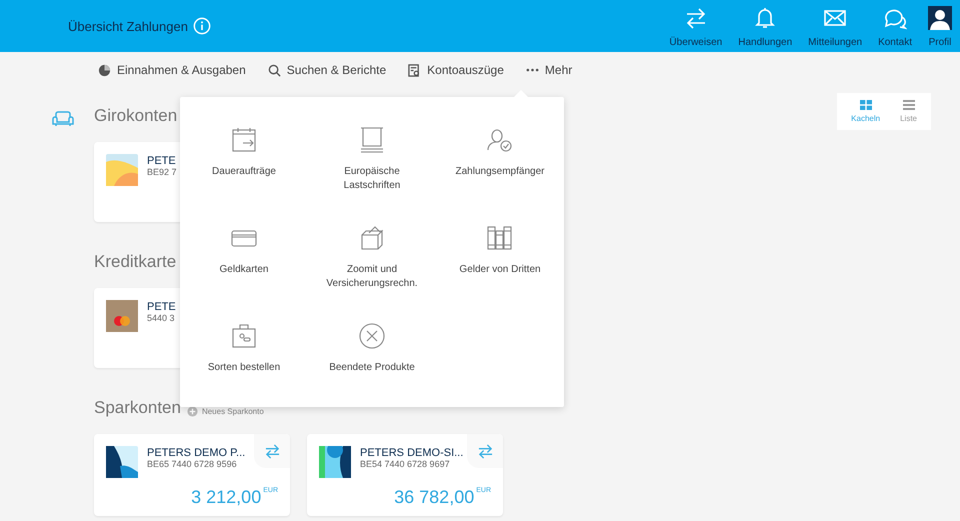 This screenshot has width=960, height=521. I want to click on menu-item: Sorten bestellen, so click(244, 347).